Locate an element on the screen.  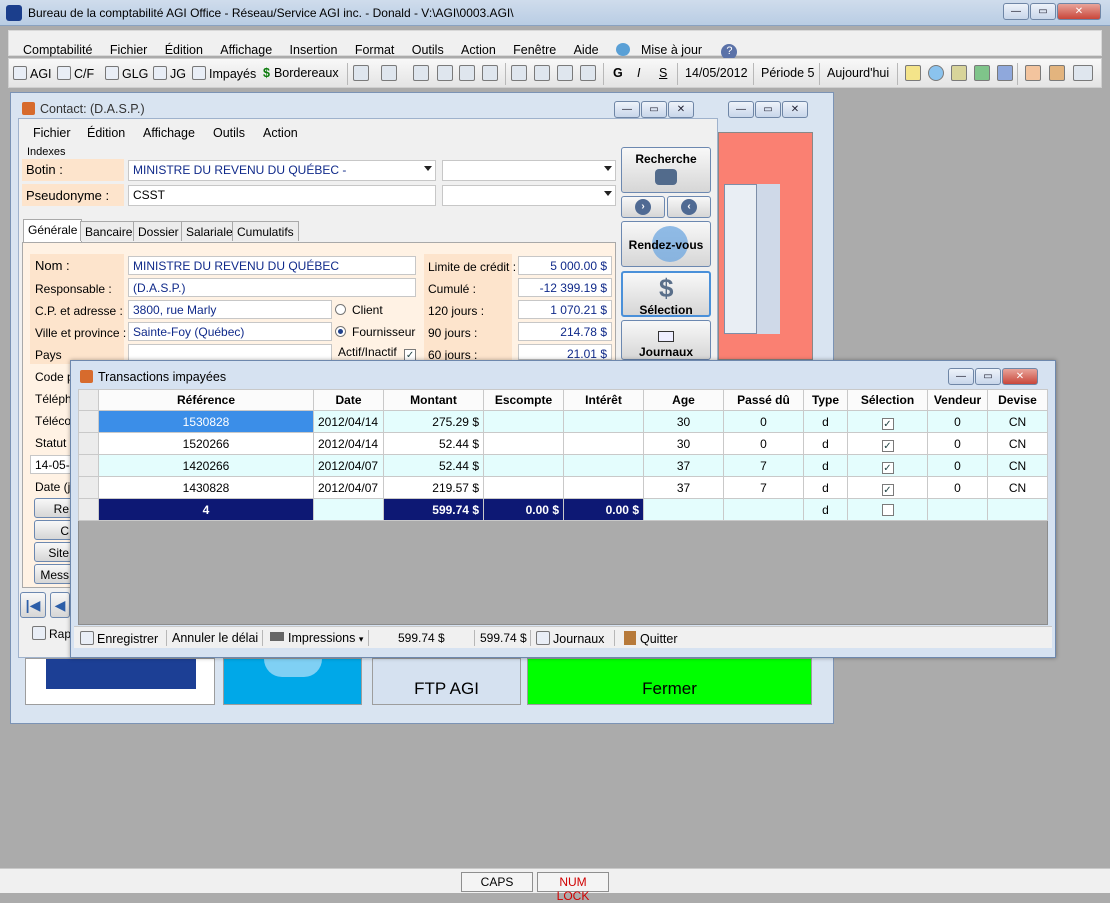
cell-reference: 1530828 is located at coordinates (206, 421).